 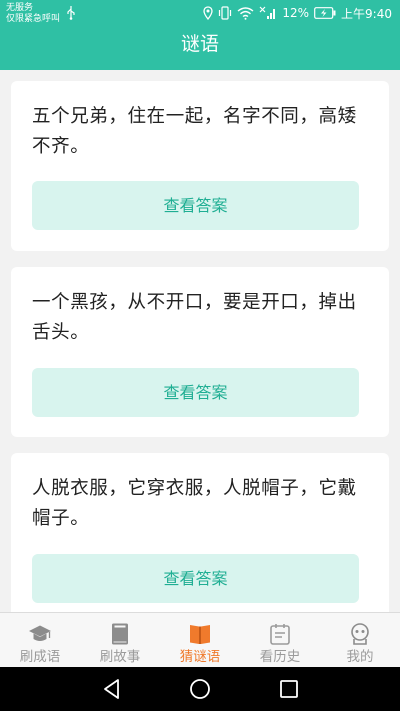 What do you see at coordinates (200, 657) in the screenshot?
I see `tab-label: 猜谜语` at bounding box center [200, 657].